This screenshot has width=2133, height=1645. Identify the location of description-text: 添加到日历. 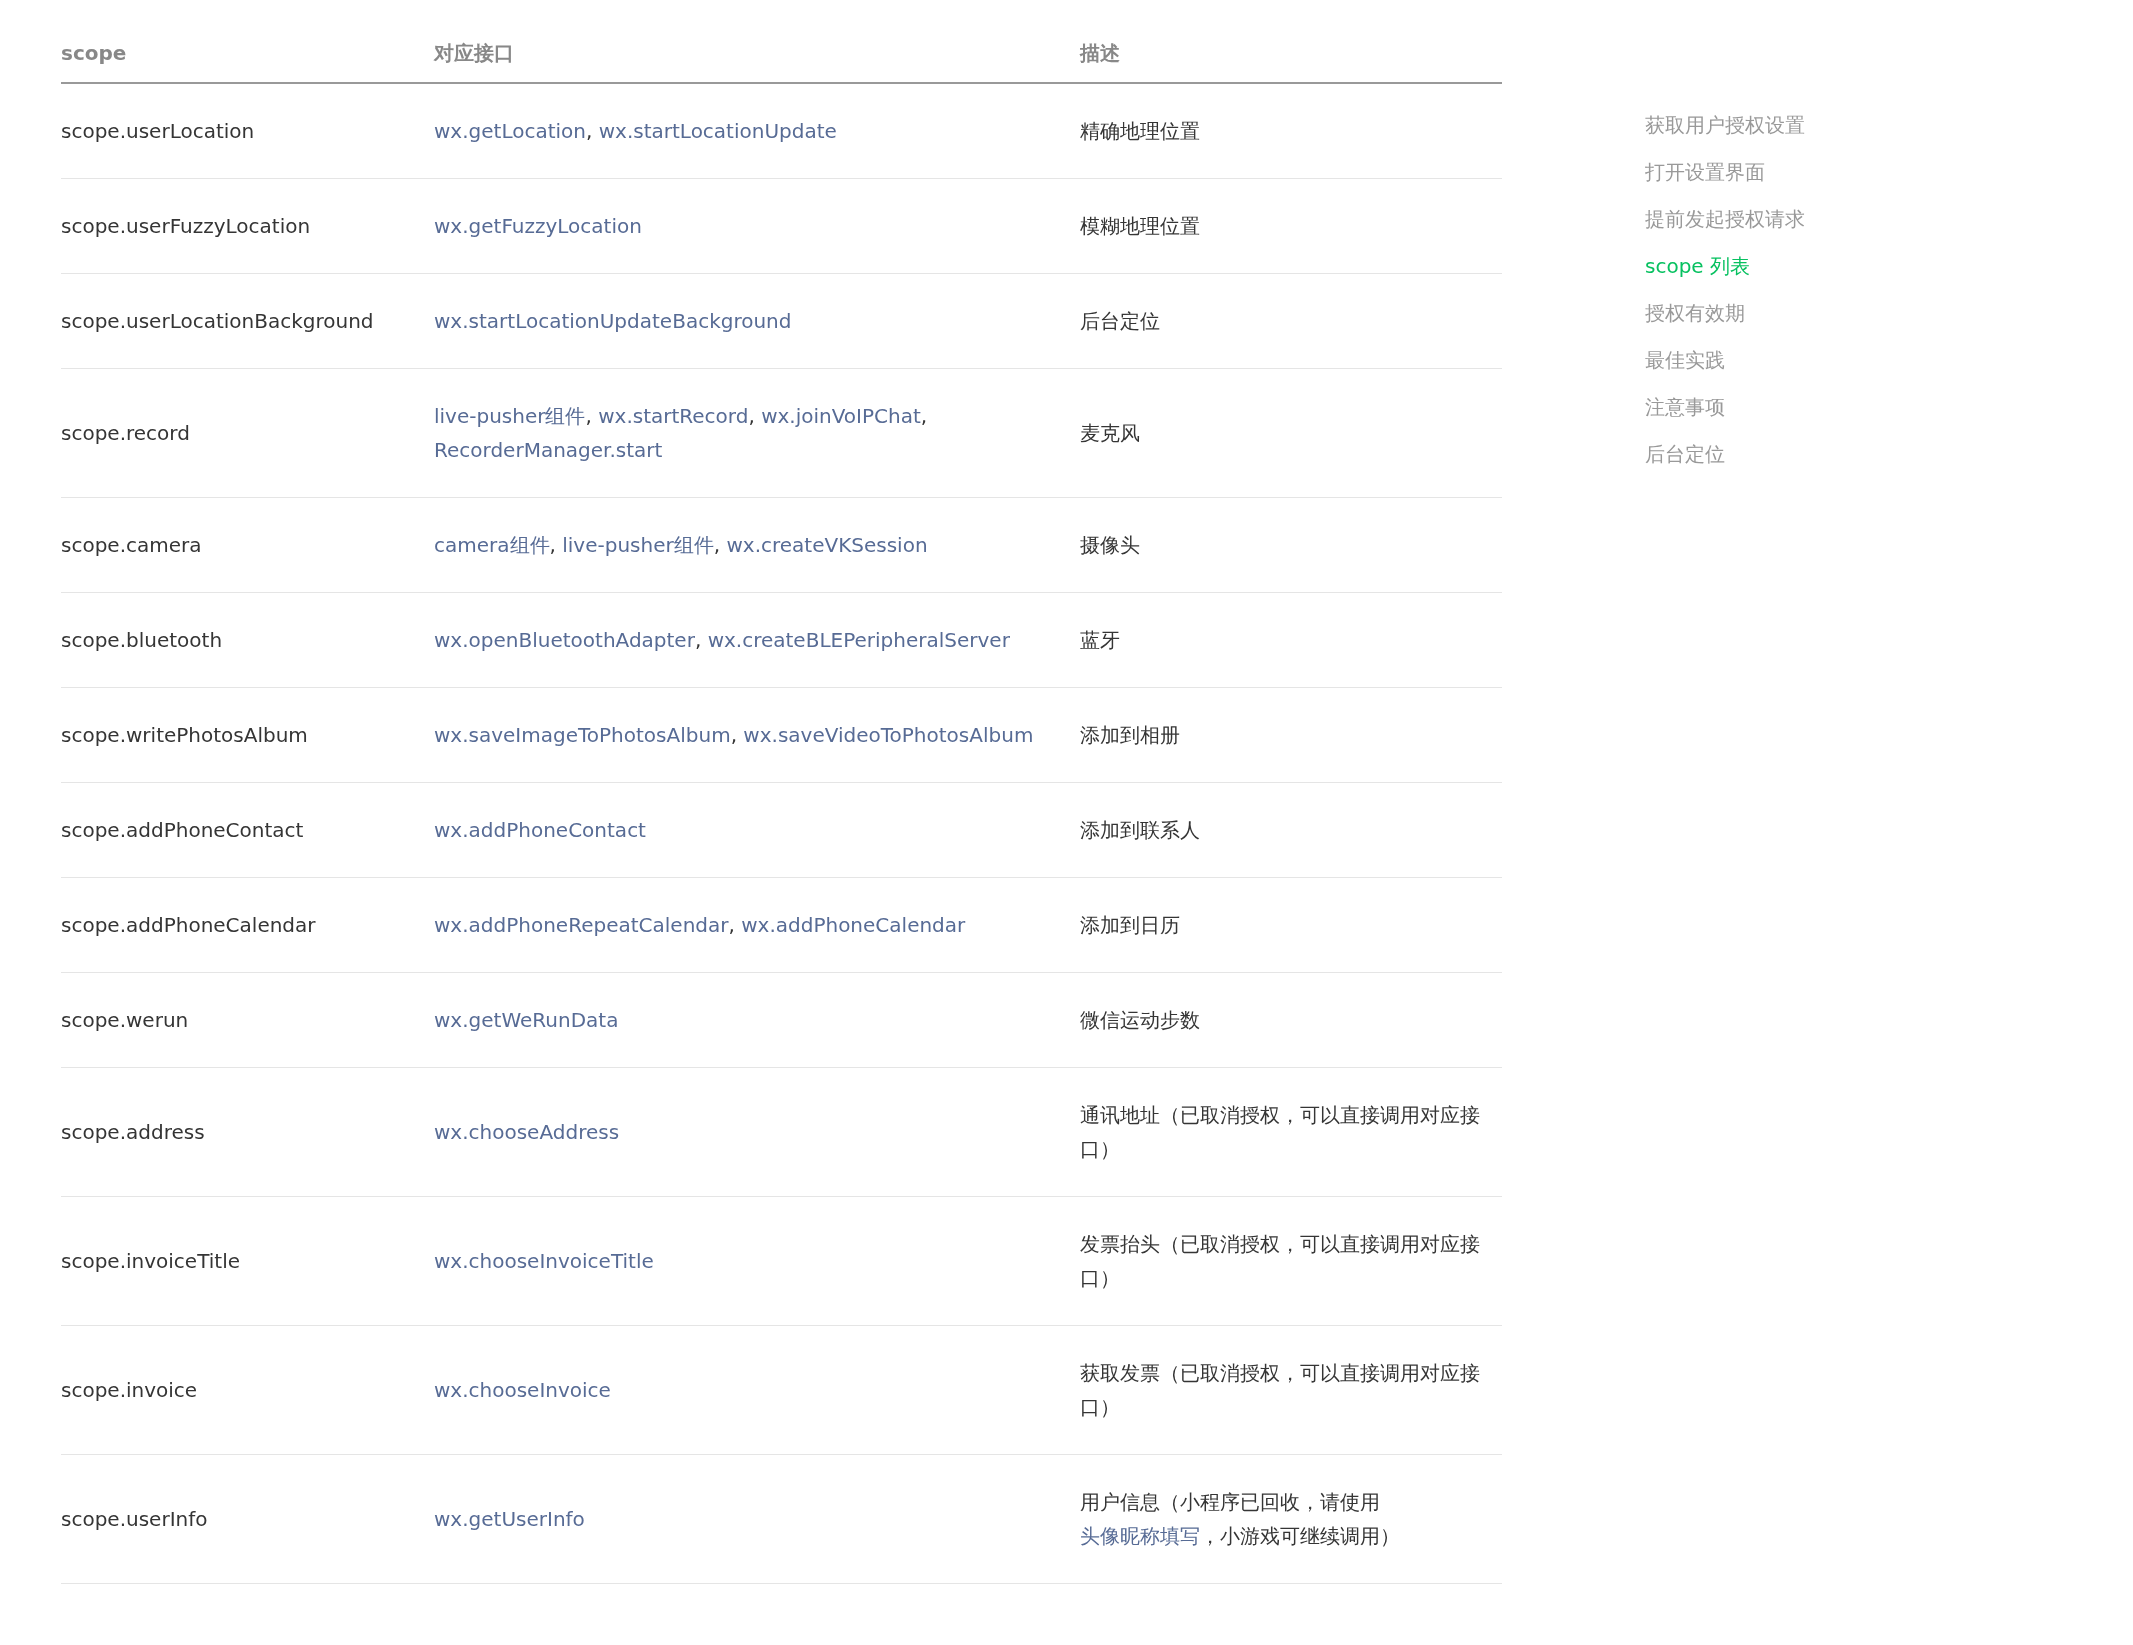
(1130, 925).